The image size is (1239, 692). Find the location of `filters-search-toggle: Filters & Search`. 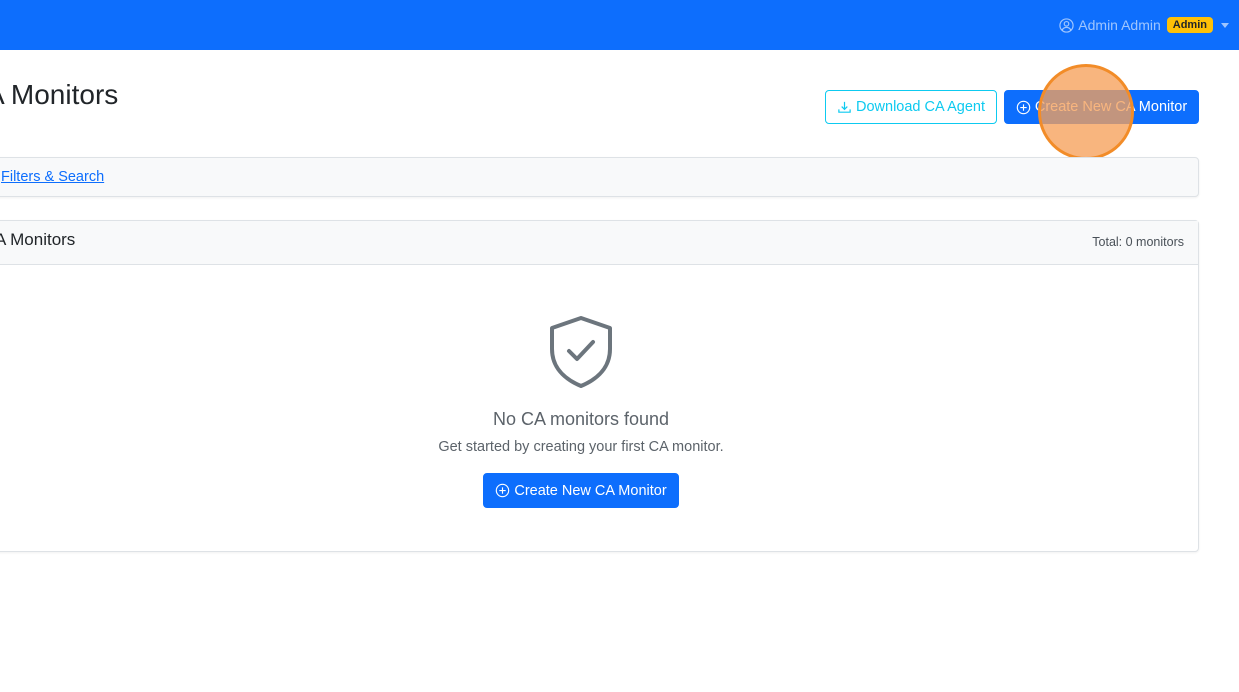

filters-search-toggle: Filters & Search is located at coordinates (52, 177).